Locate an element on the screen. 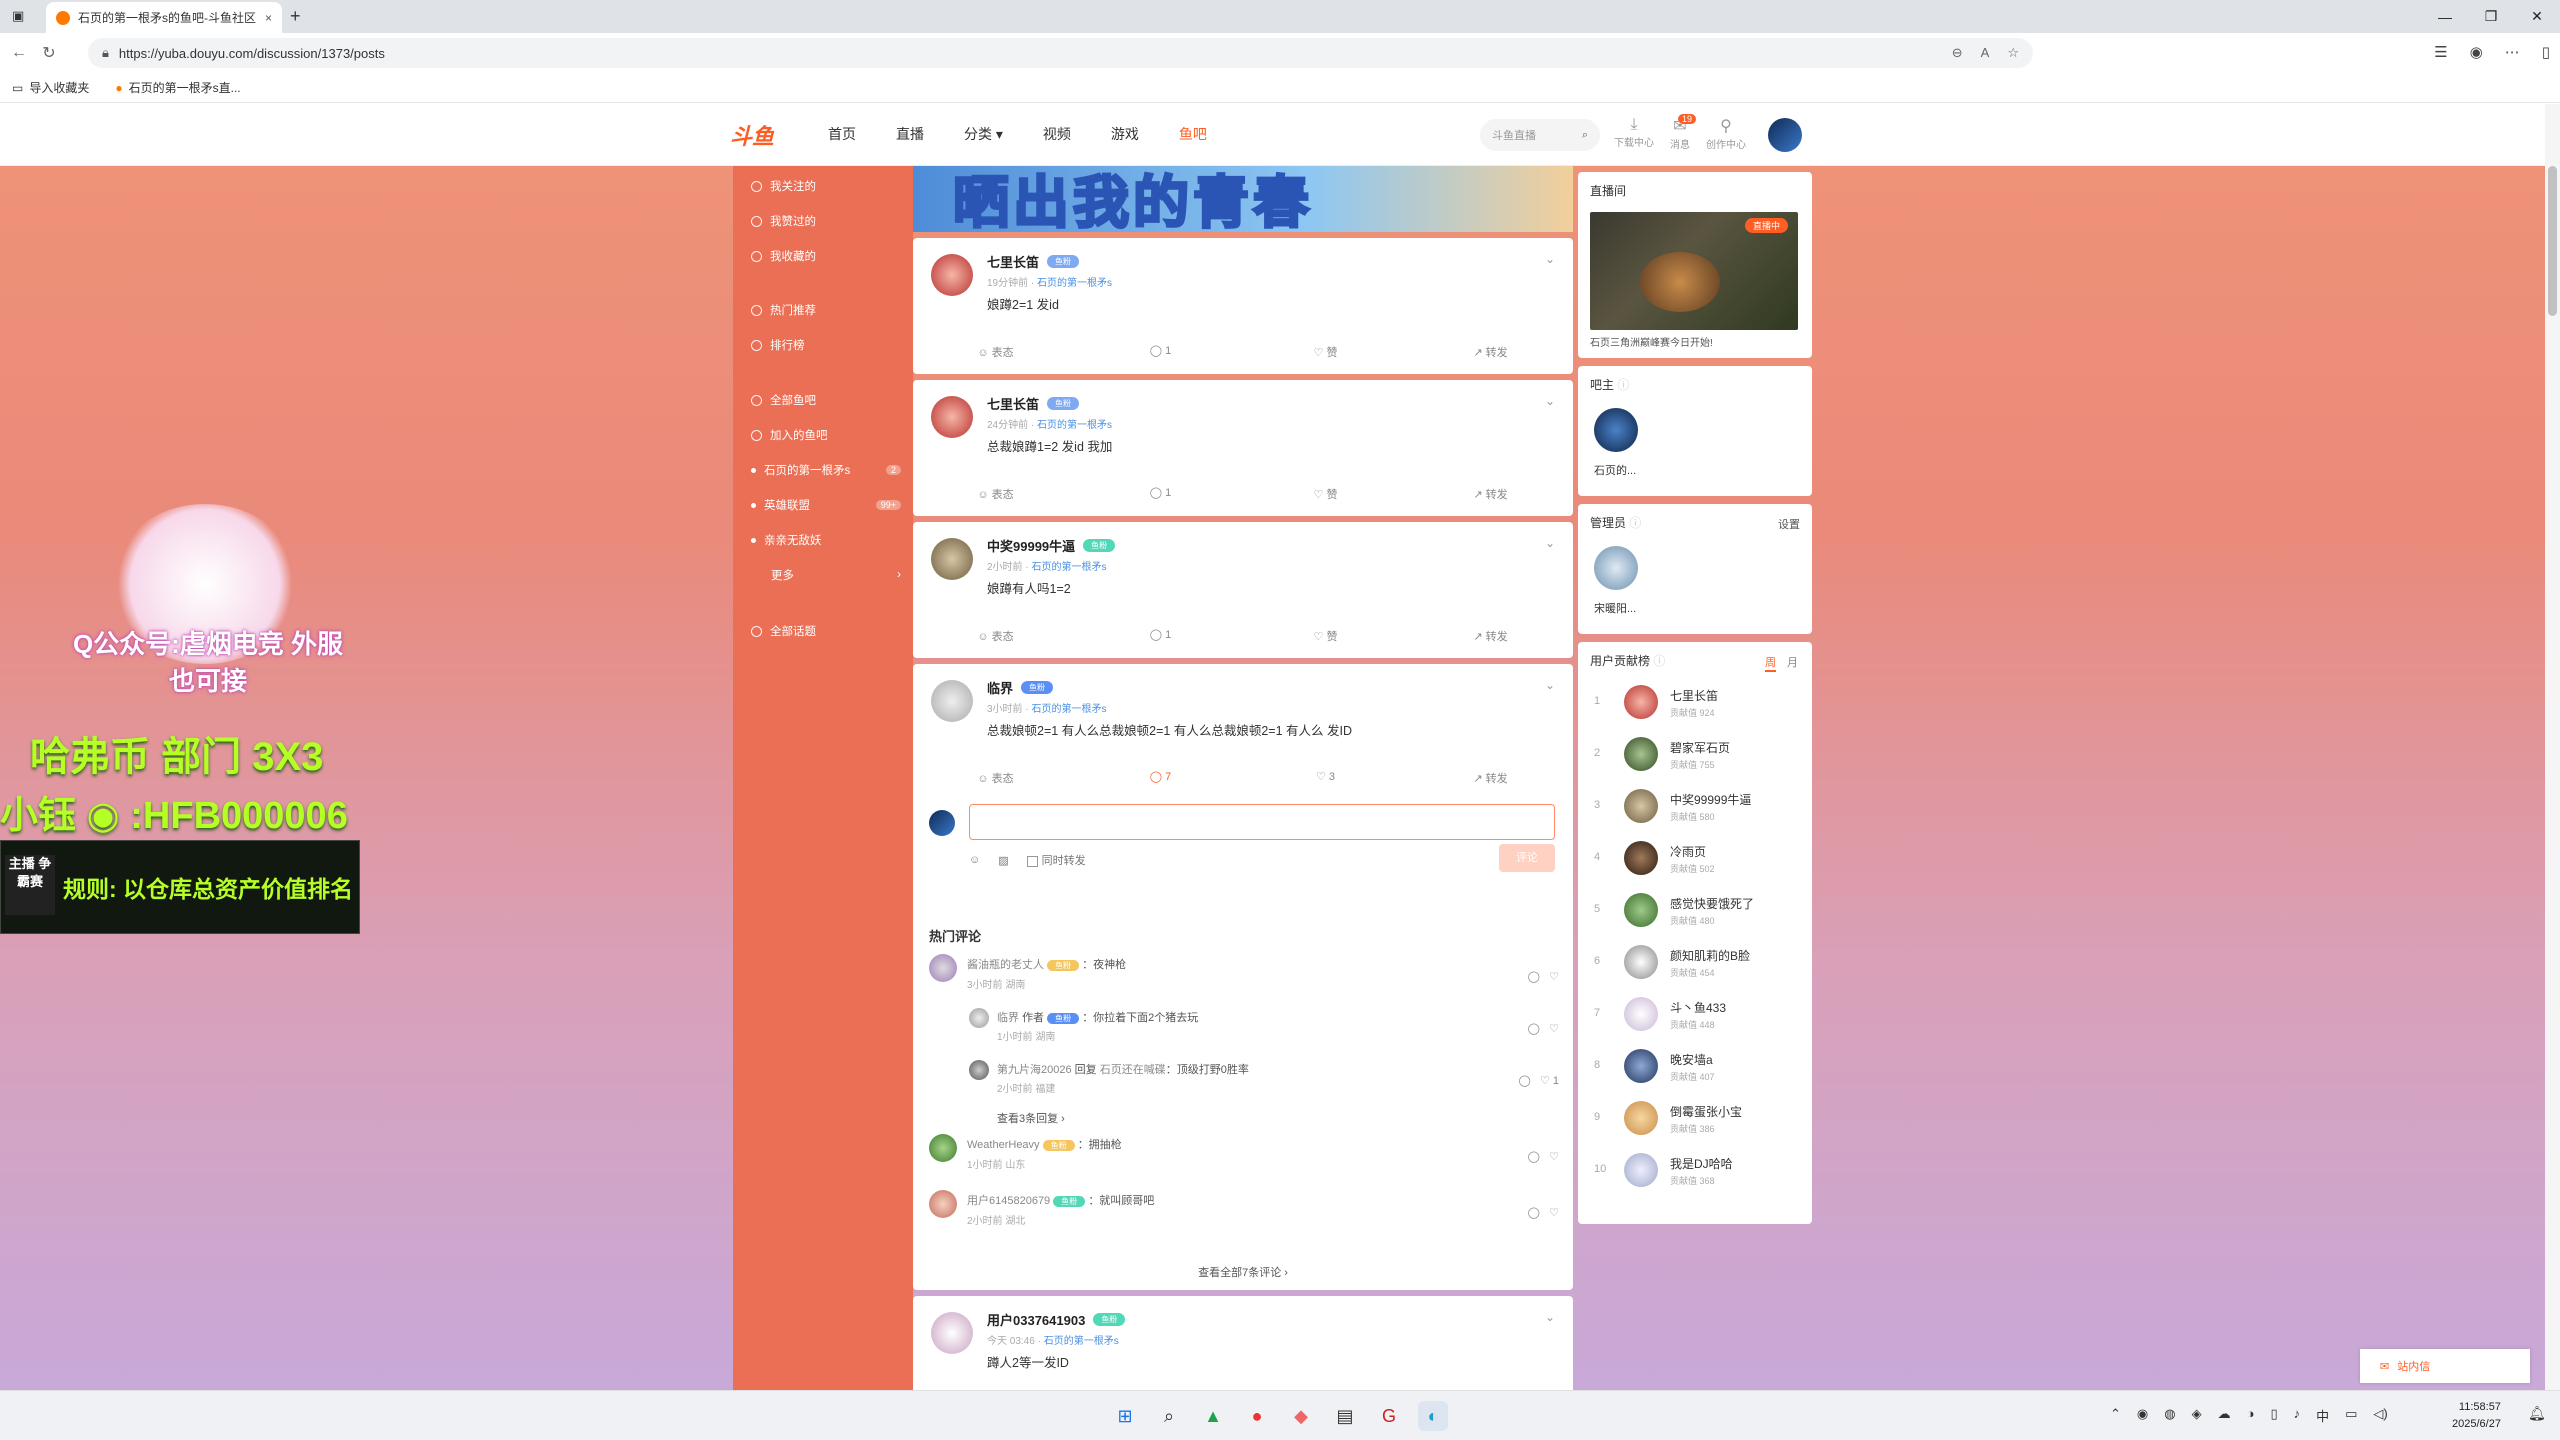  collections-icon: ☰ is located at coordinates (2440, 52).